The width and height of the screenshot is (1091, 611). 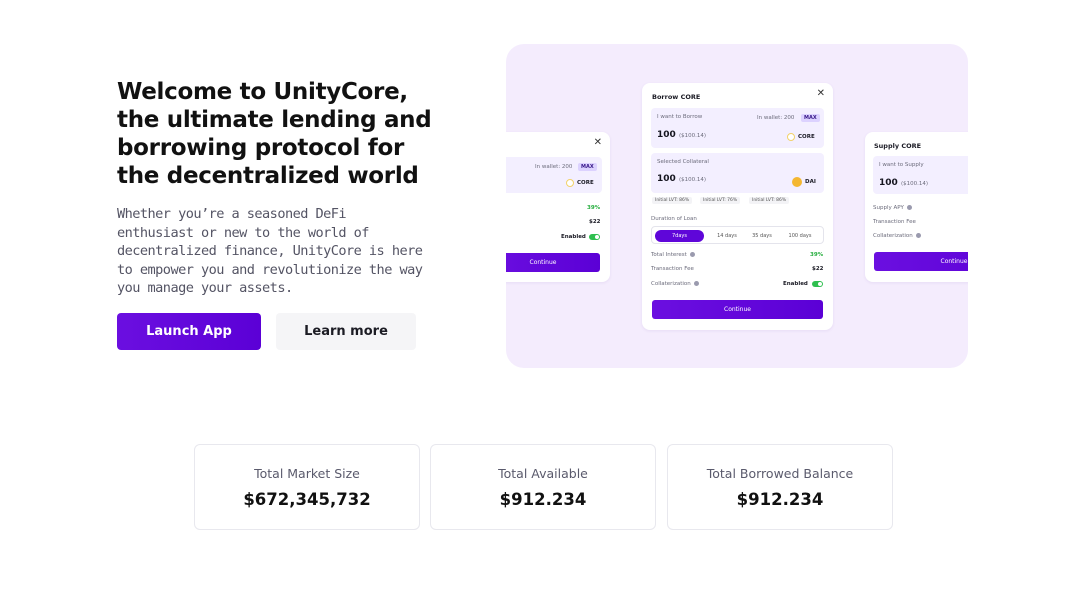 I want to click on stat-label: Total Market Size, so click(x=307, y=473).